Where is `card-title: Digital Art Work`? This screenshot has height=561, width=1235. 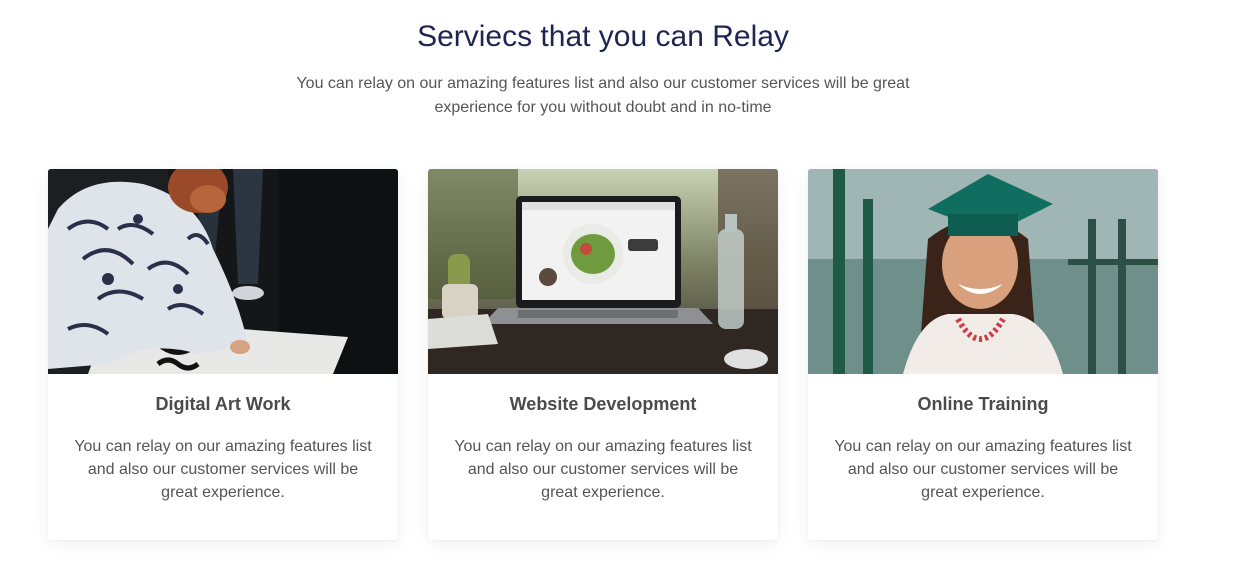 card-title: Digital Art Work is located at coordinates (223, 404).